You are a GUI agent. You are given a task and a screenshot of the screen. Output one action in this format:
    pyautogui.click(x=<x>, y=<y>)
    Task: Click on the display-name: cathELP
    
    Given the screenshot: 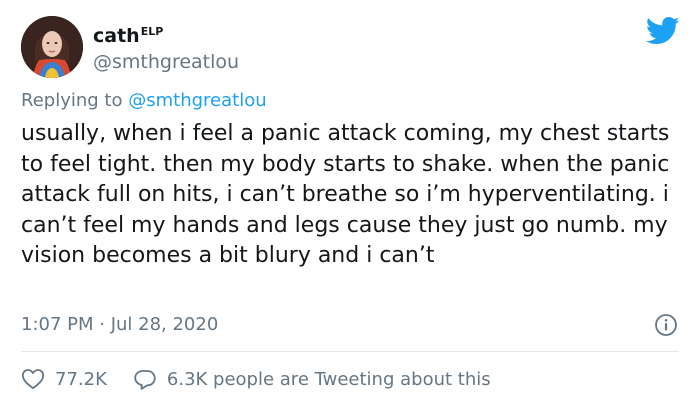 What is the action you would take?
    pyautogui.click(x=166, y=34)
    